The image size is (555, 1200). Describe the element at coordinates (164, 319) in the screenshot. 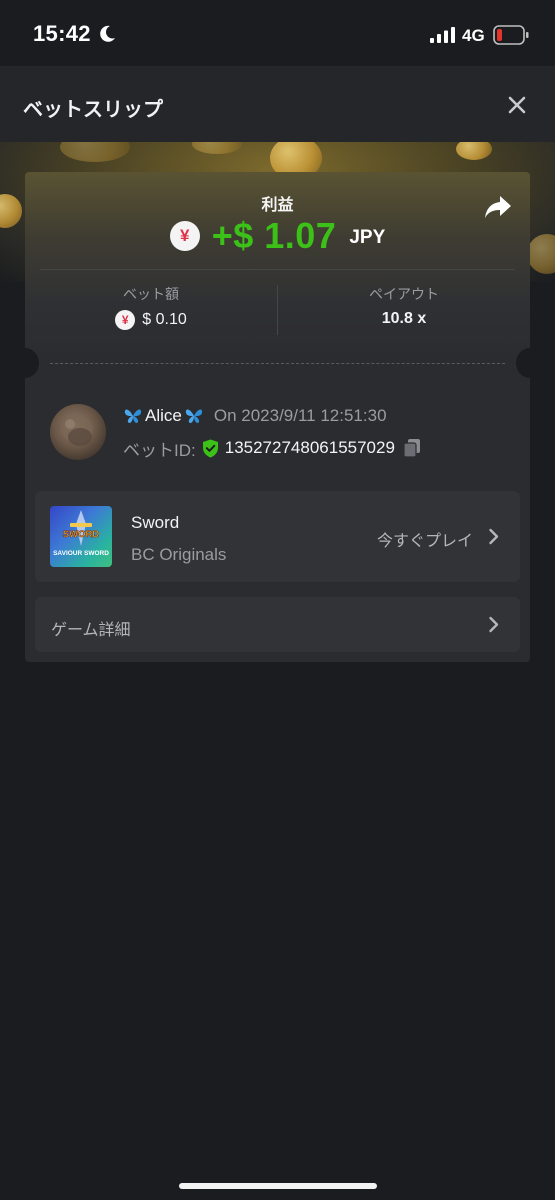

I see `bet-amount-value: $ 0.10` at that location.